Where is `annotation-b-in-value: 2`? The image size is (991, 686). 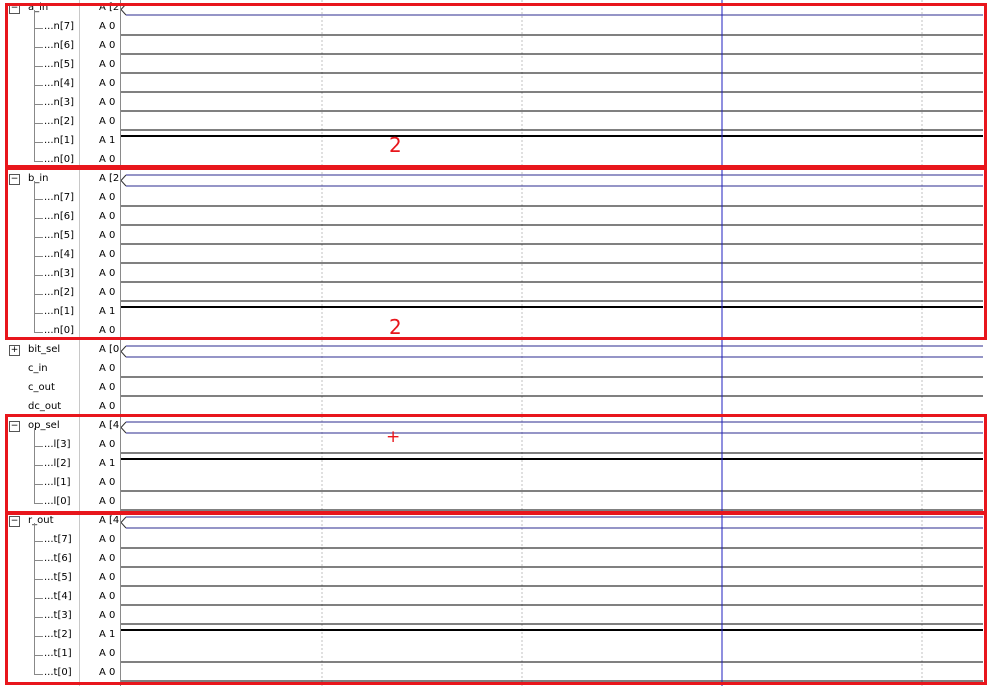 annotation-b-in-value: 2 is located at coordinates (395, 327).